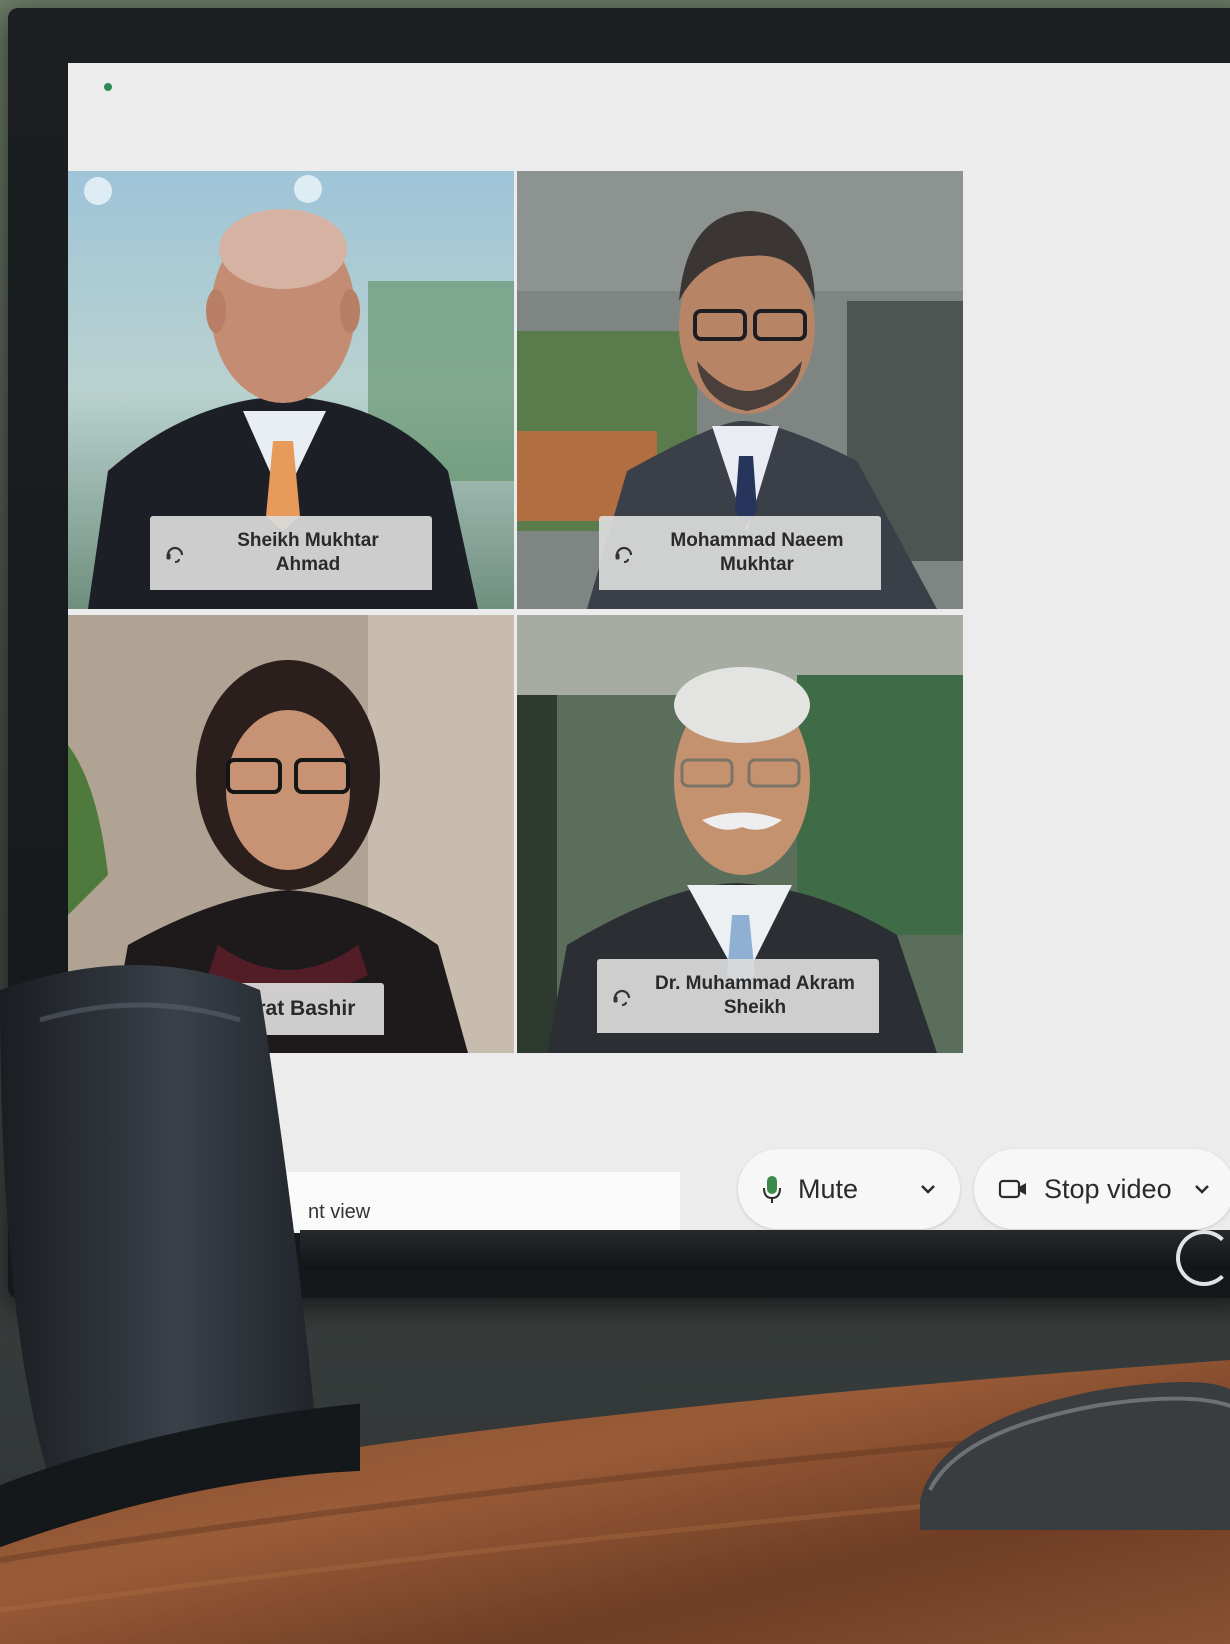  I want to click on mute-button: Mute, so click(849, 1189).